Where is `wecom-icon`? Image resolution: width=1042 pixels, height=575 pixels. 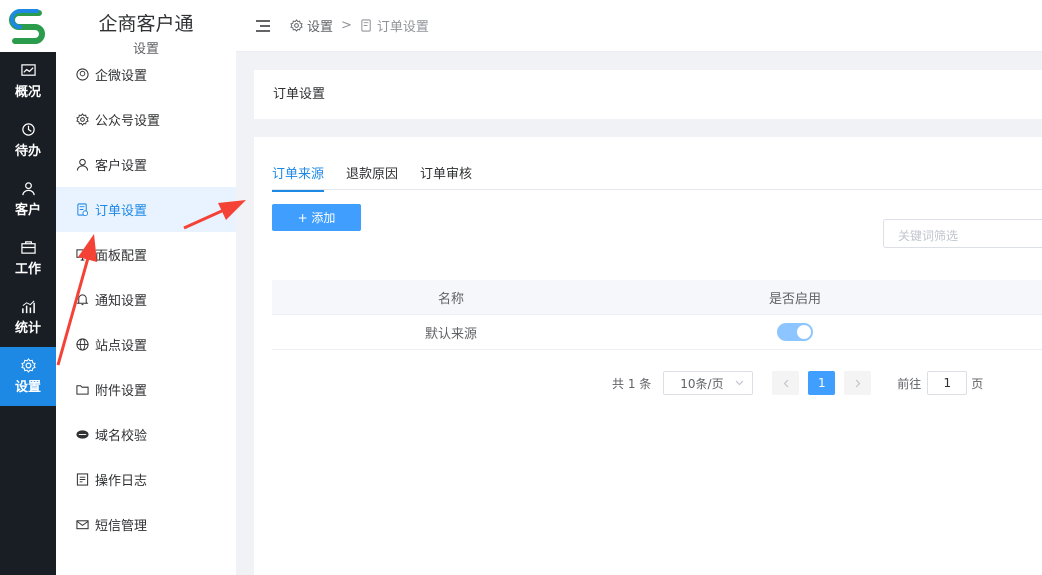
wecom-icon is located at coordinates (82, 74).